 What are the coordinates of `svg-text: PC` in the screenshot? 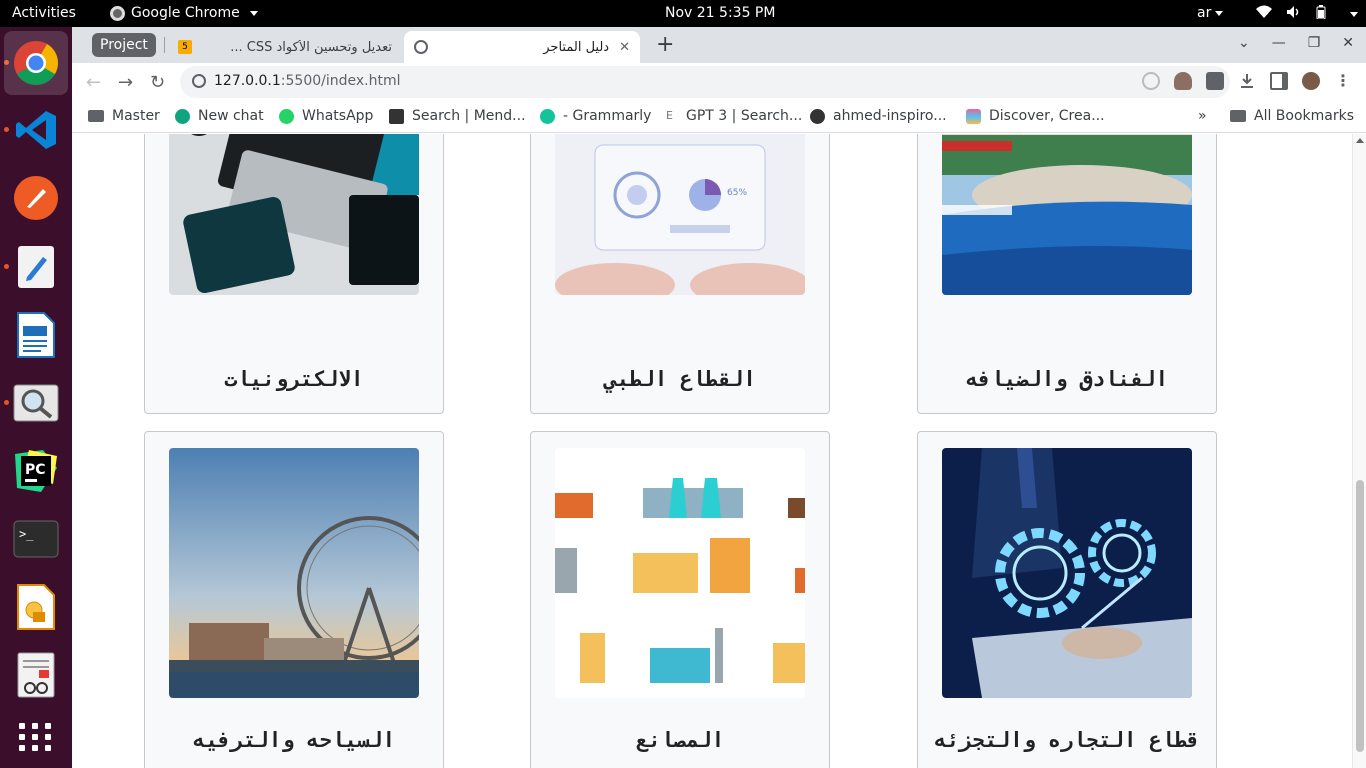 It's located at (35, 470).